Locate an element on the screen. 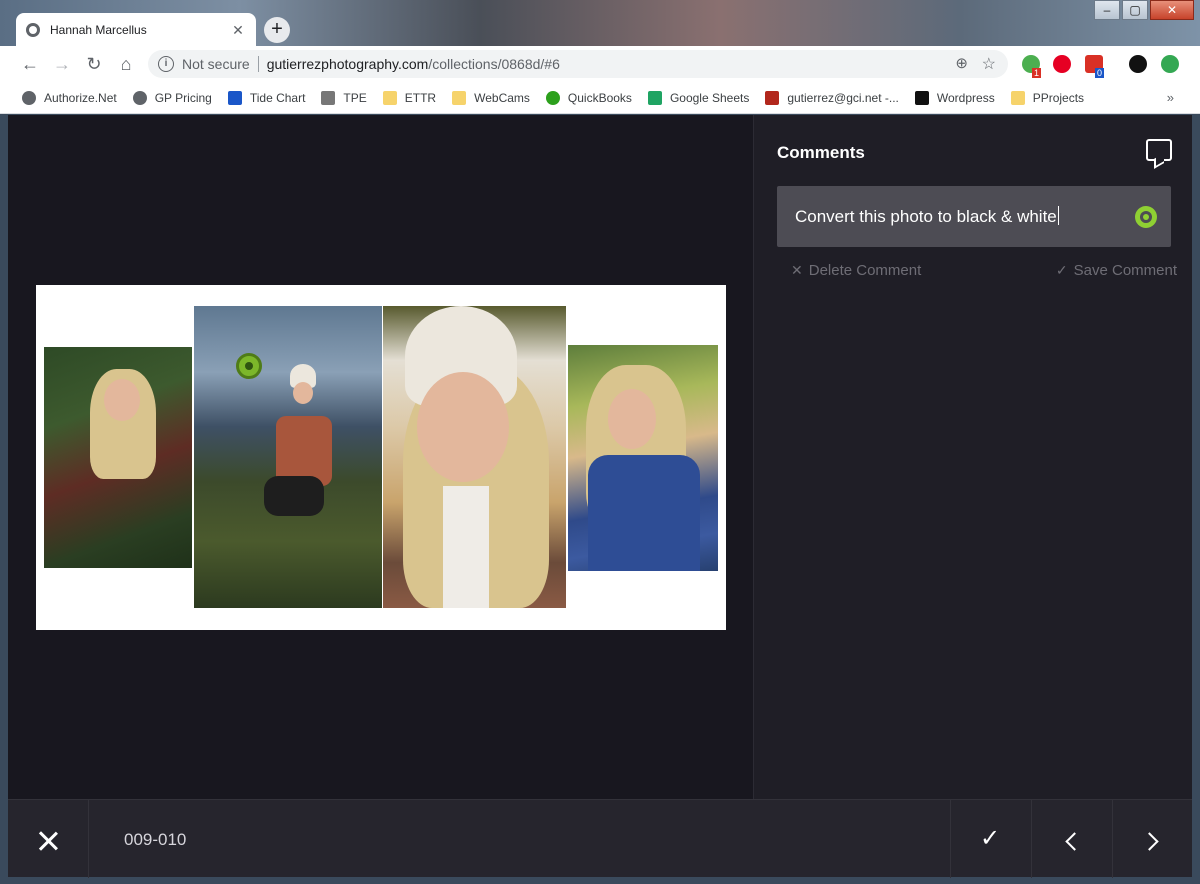 Image resolution: width=1200 pixels, height=884 pixels. comment-marker-icon is located at coordinates (1146, 217).